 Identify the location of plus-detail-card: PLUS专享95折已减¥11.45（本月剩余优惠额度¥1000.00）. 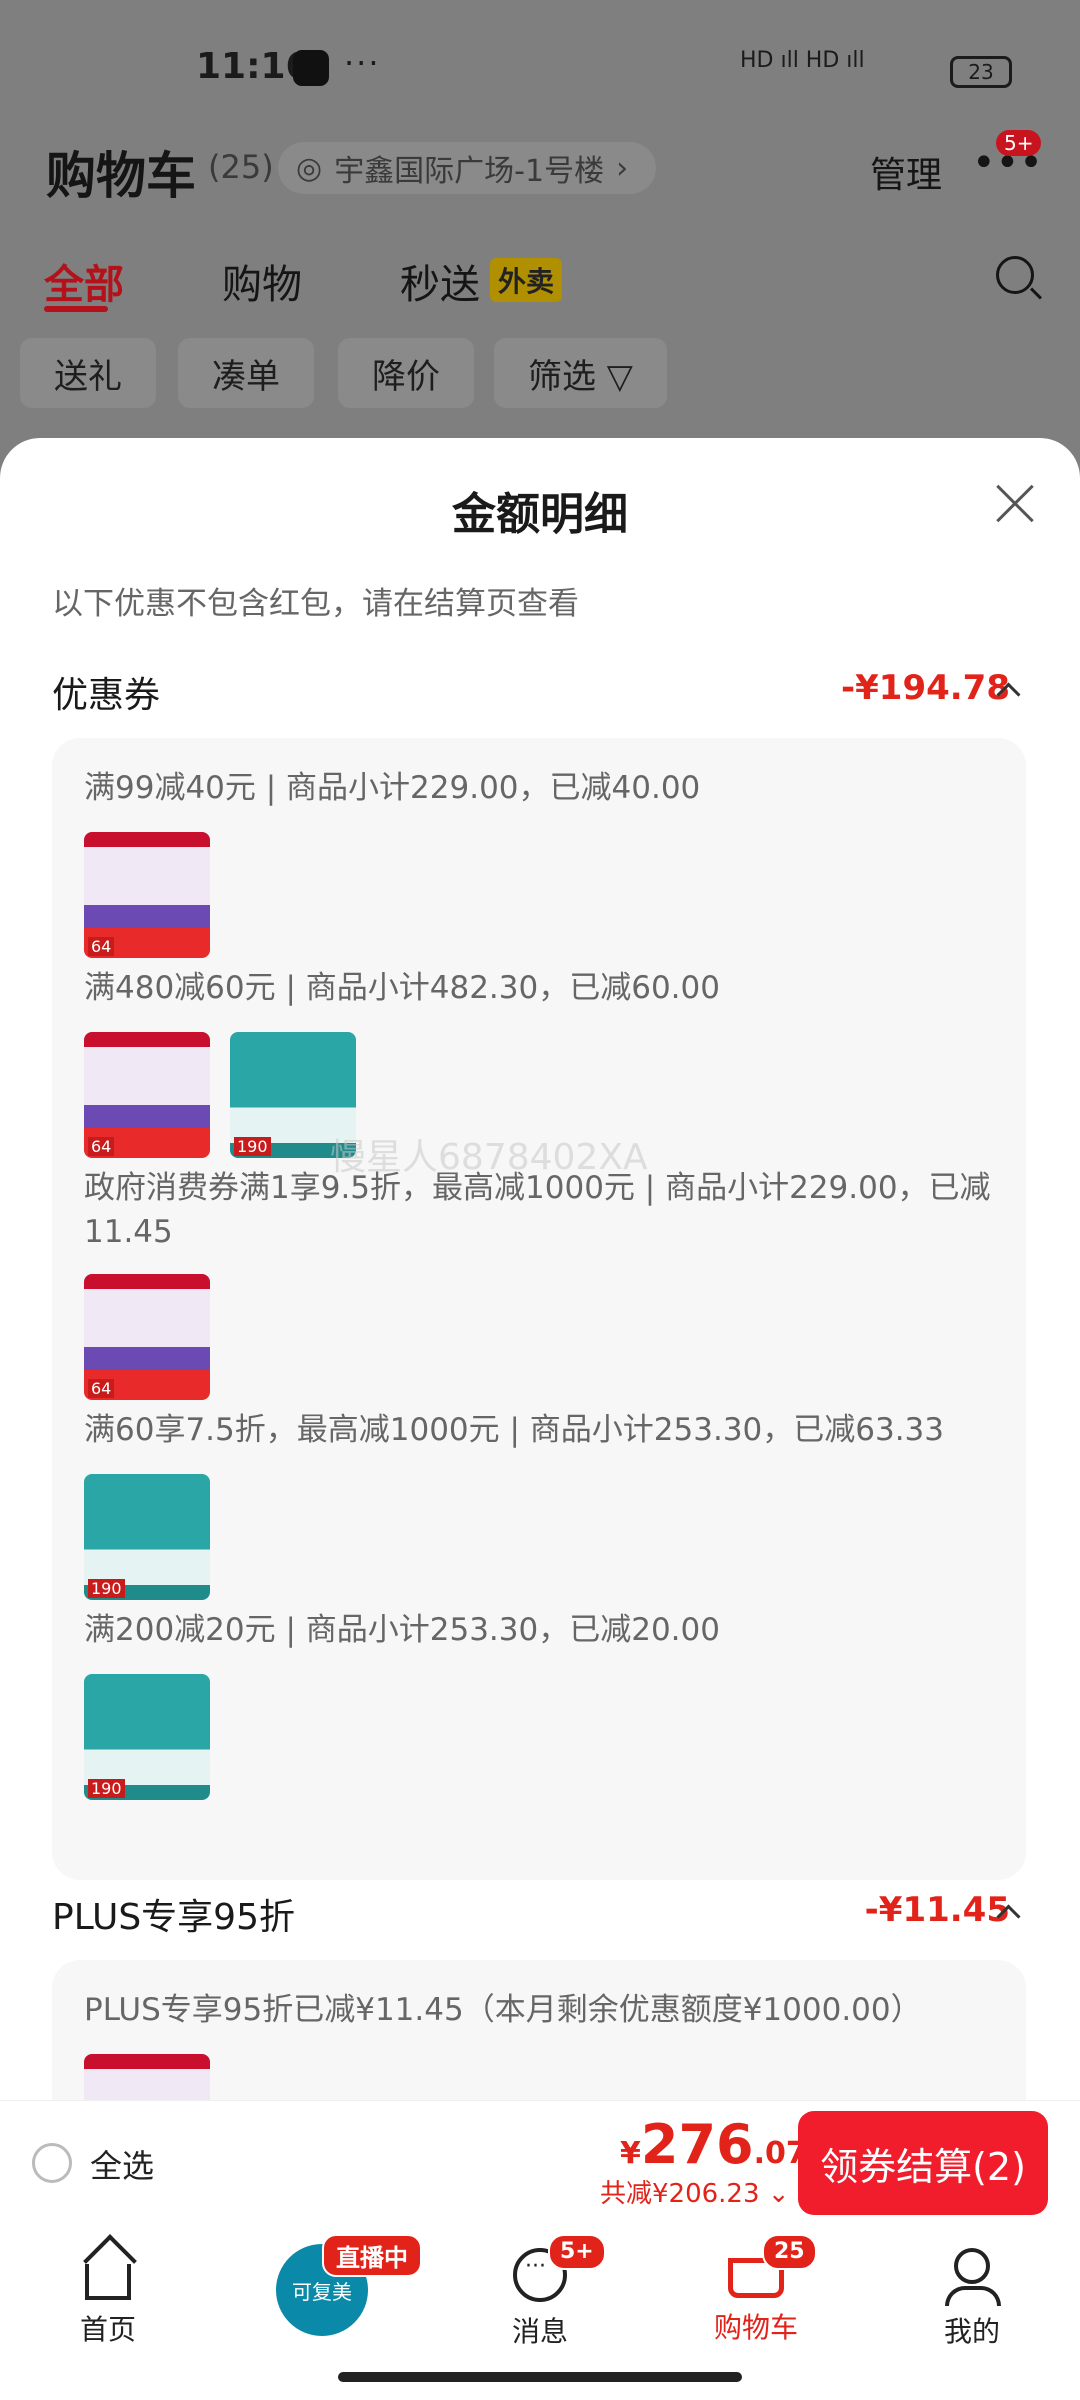
(539, 2030).